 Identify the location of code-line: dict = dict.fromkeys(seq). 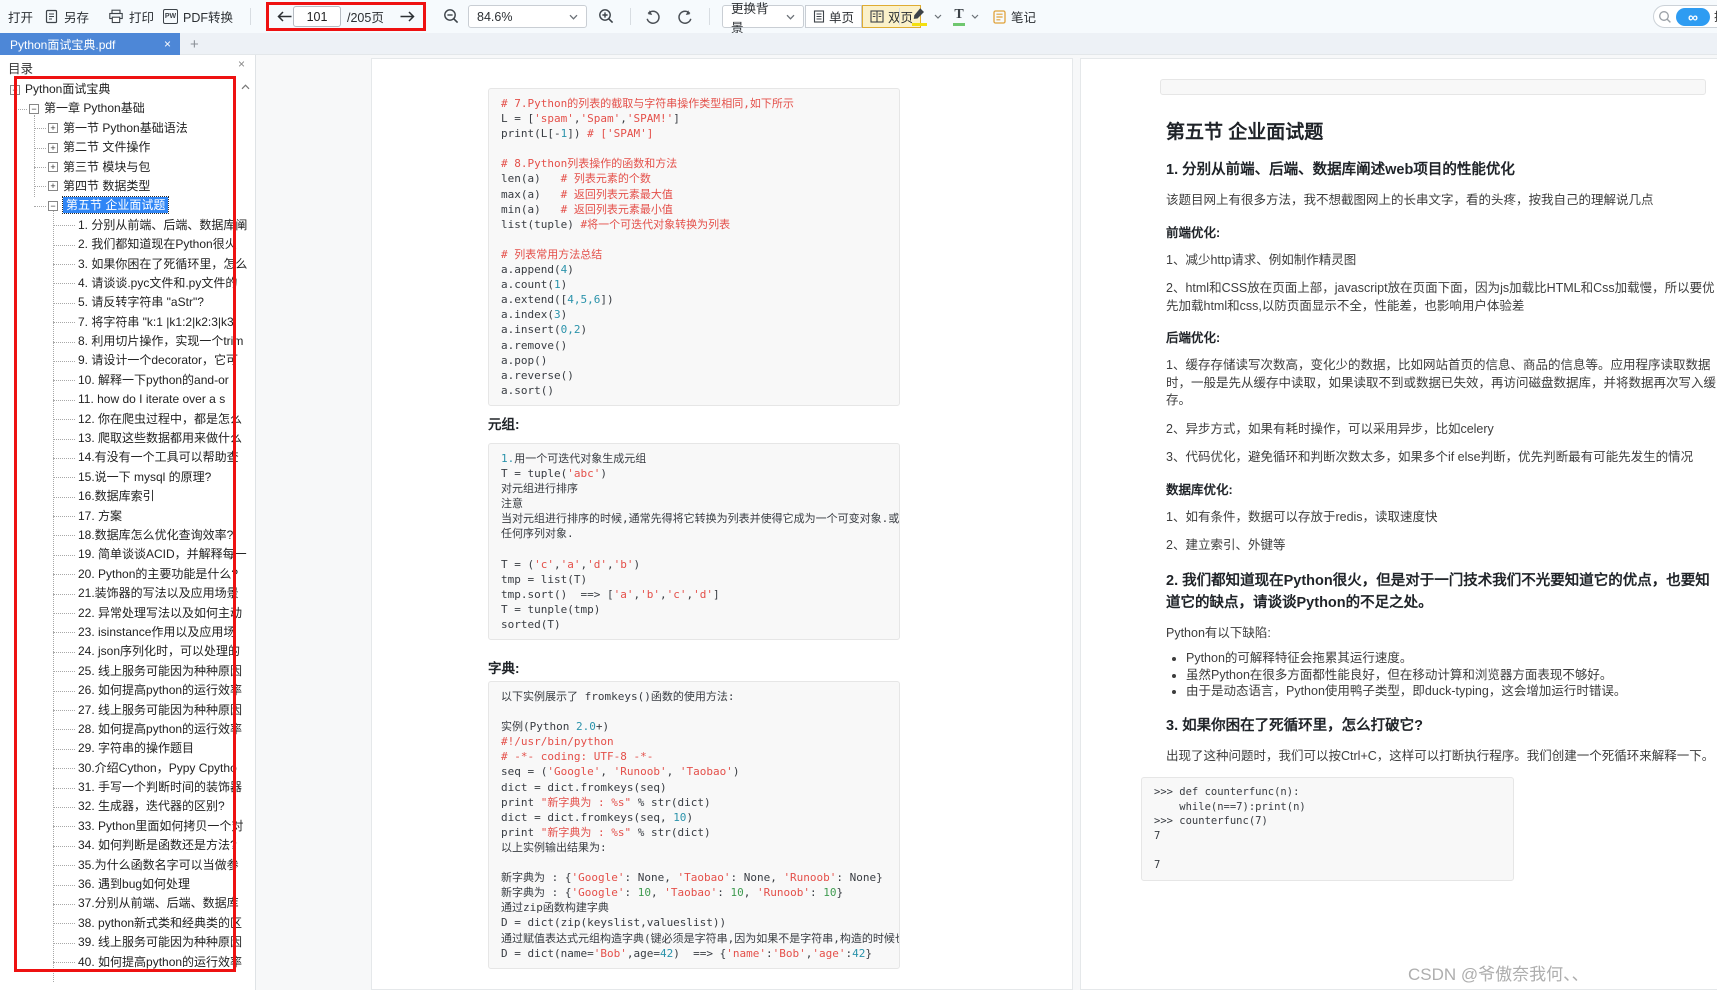
(584, 787).